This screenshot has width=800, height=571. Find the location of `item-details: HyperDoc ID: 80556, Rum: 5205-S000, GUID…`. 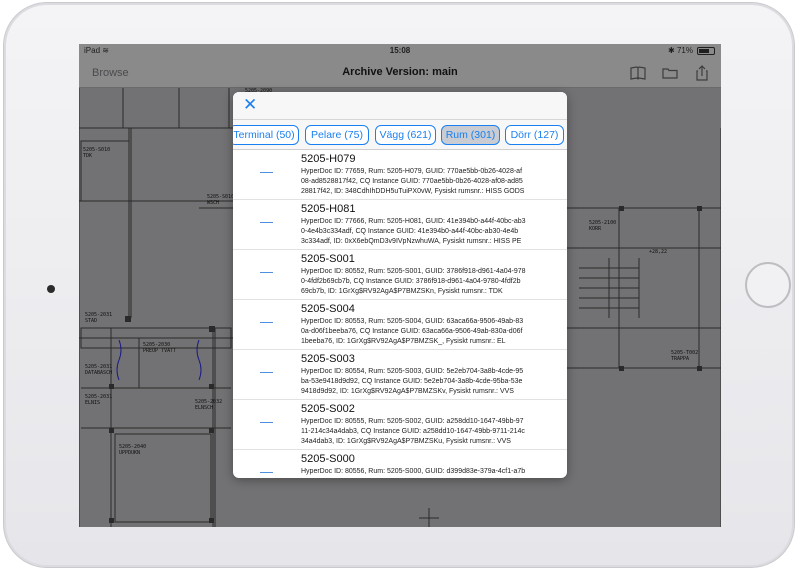

item-details: HyperDoc ID: 80556, Rum: 5205-S000, GUID… is located at coordinates (413, 471).